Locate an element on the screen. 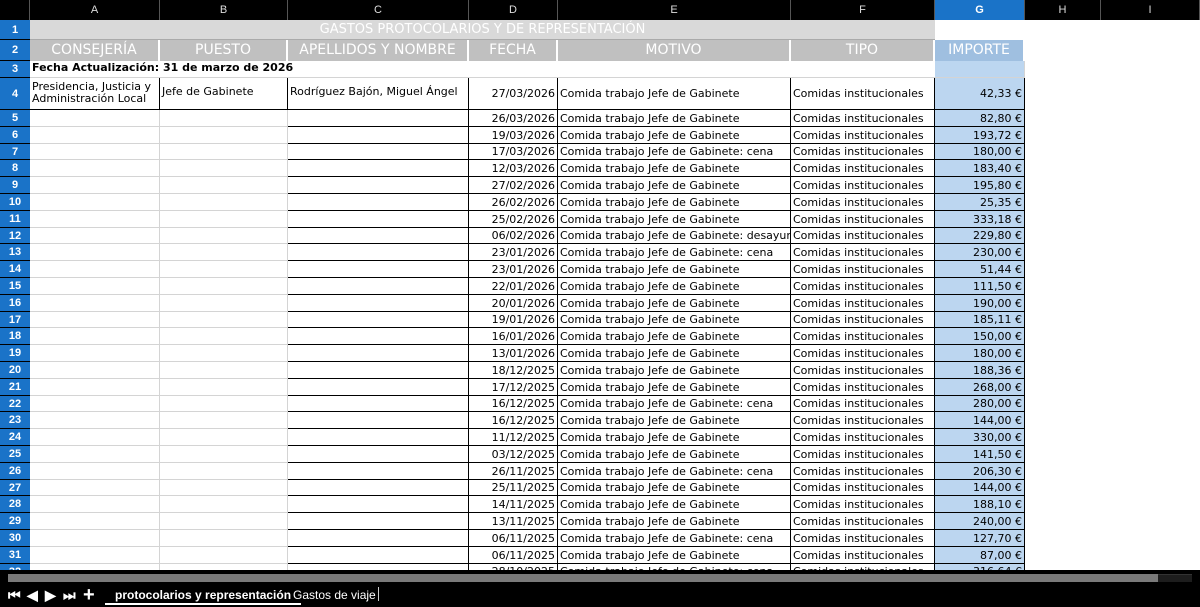  row-header-2: 2 is located at coordinates (15, 50).